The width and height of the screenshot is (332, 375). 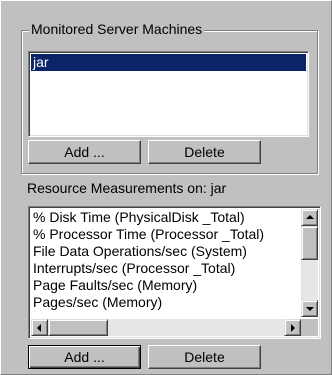 I want to click on arrow-down-icon, so click(x=310, y=309).